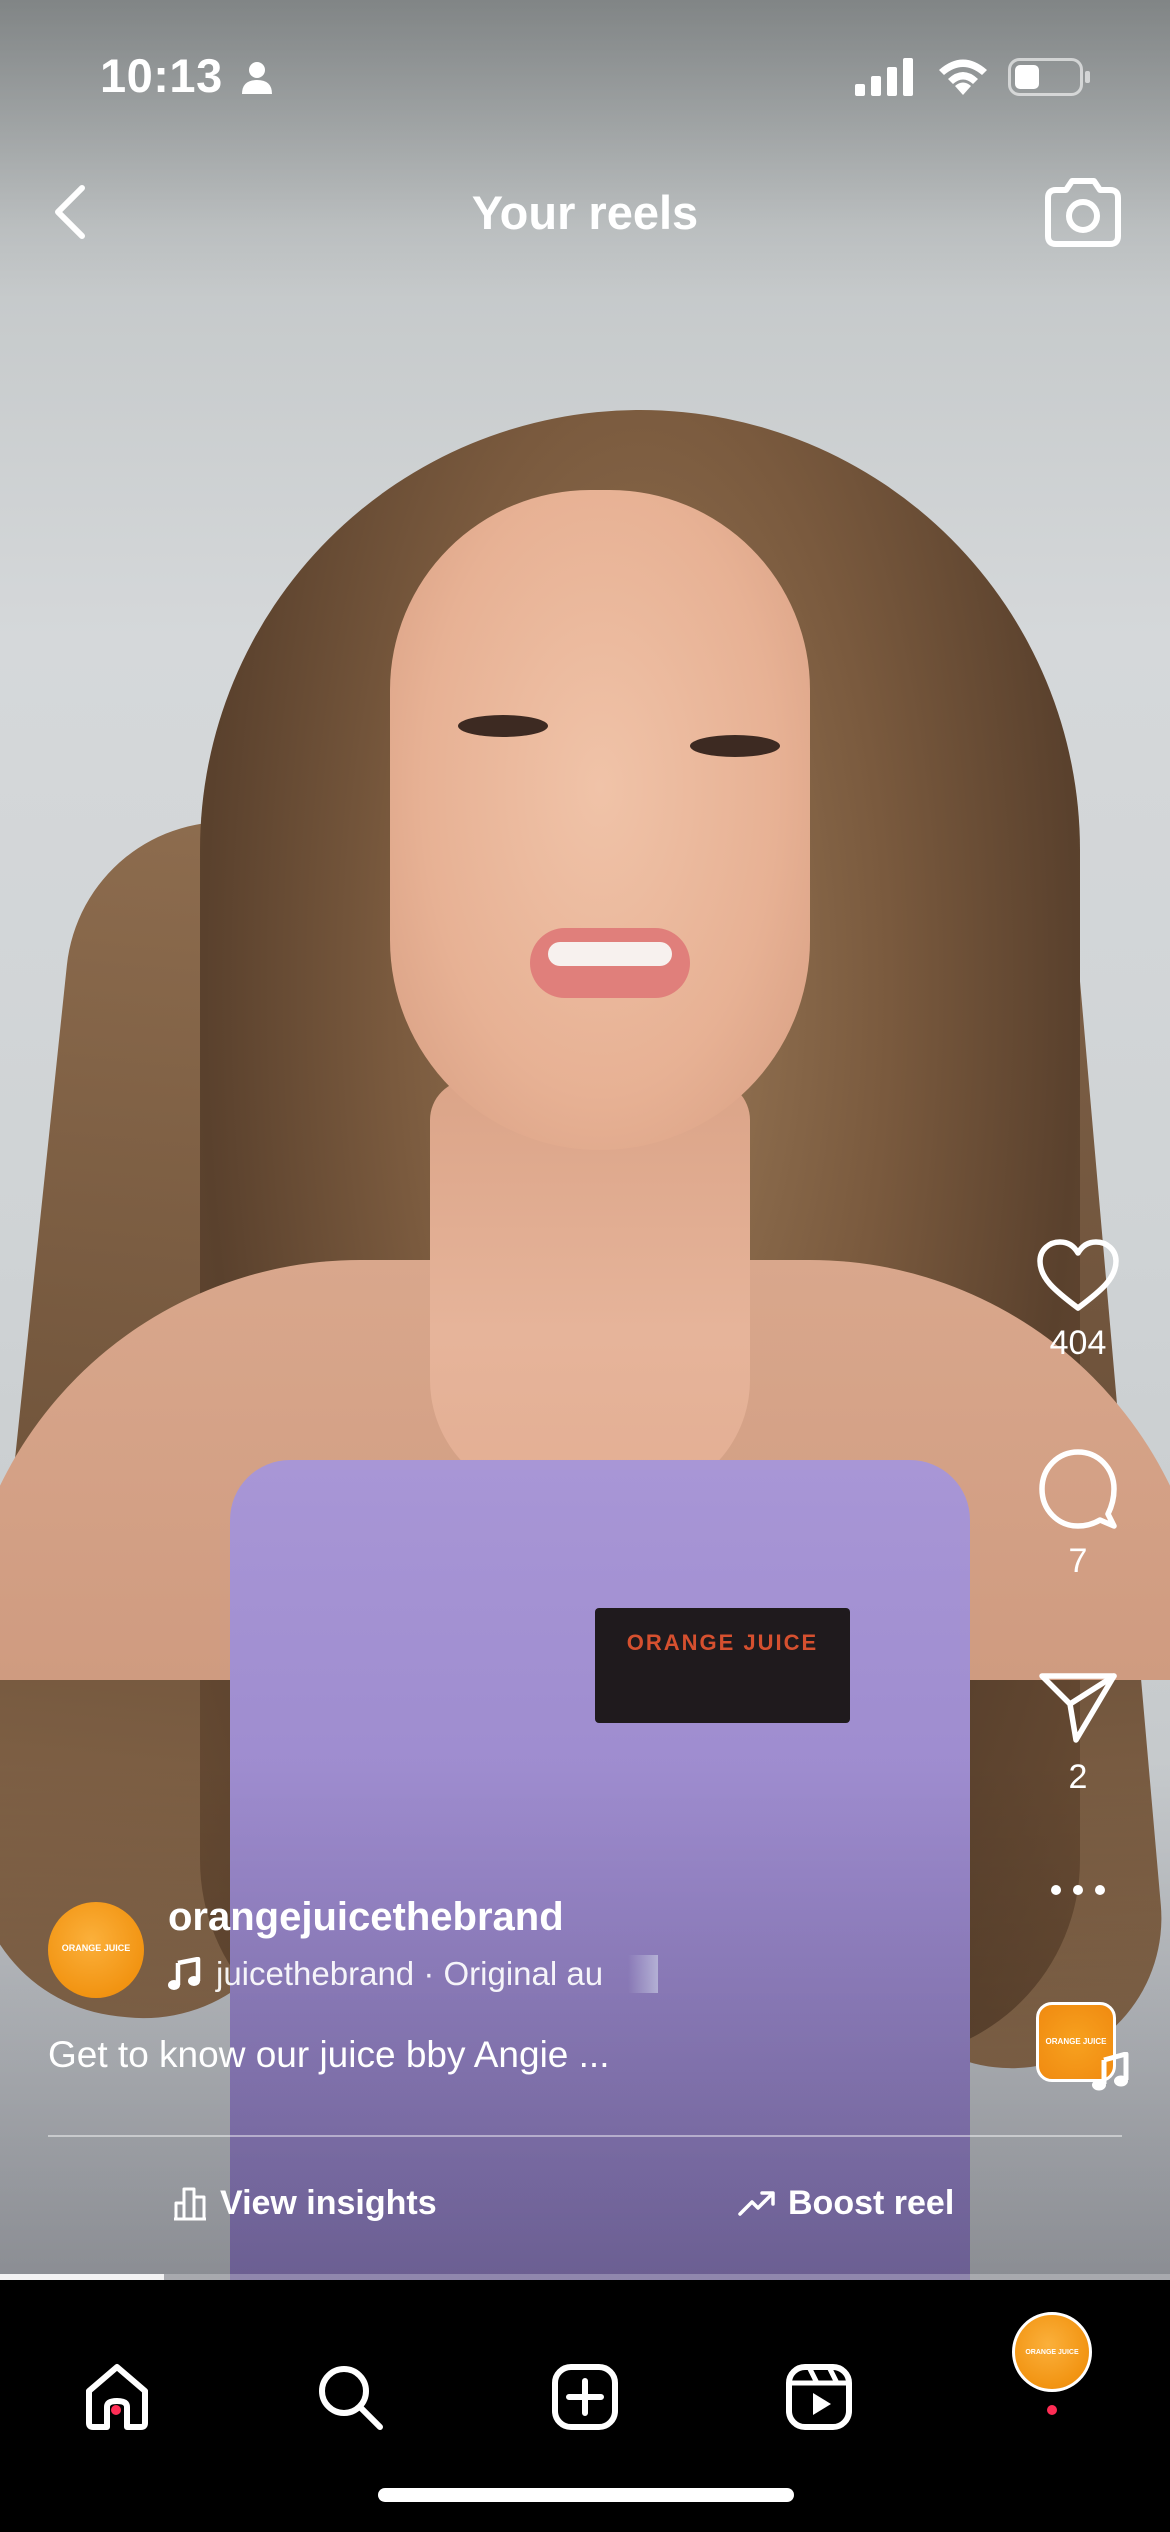 The width and height of the screenshot is (1170, 2532). Describe the element at coordinates (585, 2136) in the screenshot. I see `divider` at that location.